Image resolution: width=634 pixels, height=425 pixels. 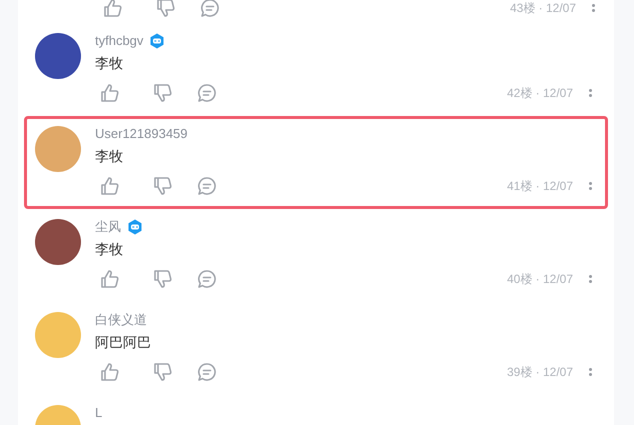 What do you see at coordinates (539, 186) in the screenshot?
I see `floor-date: 41楼 · 12/07` at bounding box center [539, 186].